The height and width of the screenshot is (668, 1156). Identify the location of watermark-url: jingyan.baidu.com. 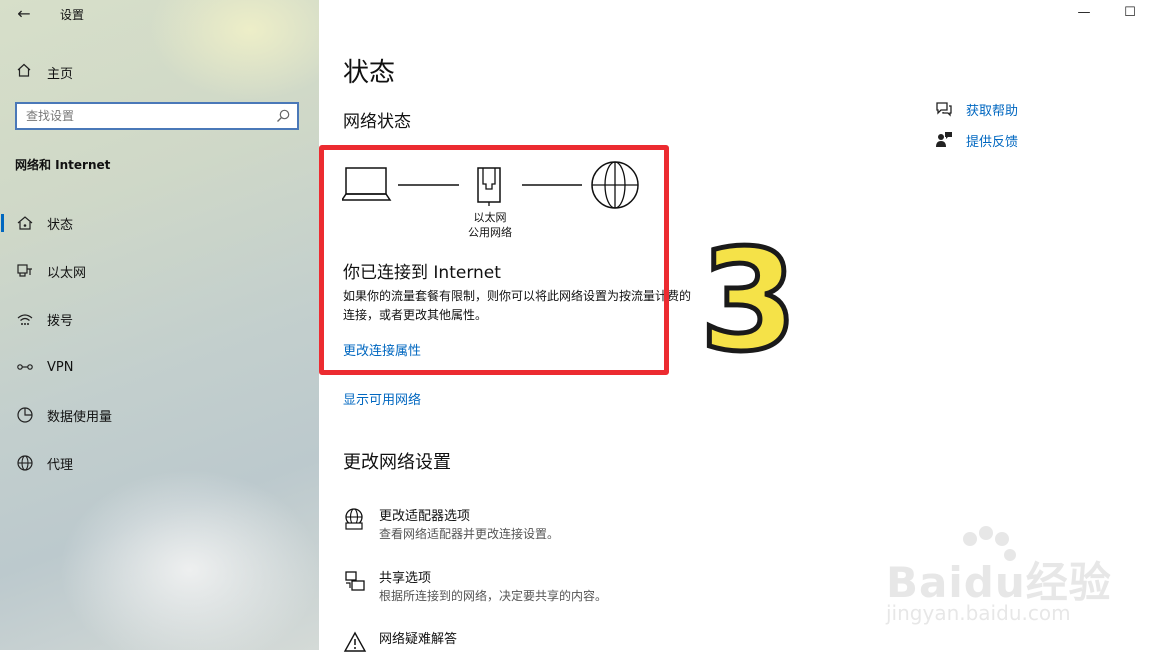
(978, 613).